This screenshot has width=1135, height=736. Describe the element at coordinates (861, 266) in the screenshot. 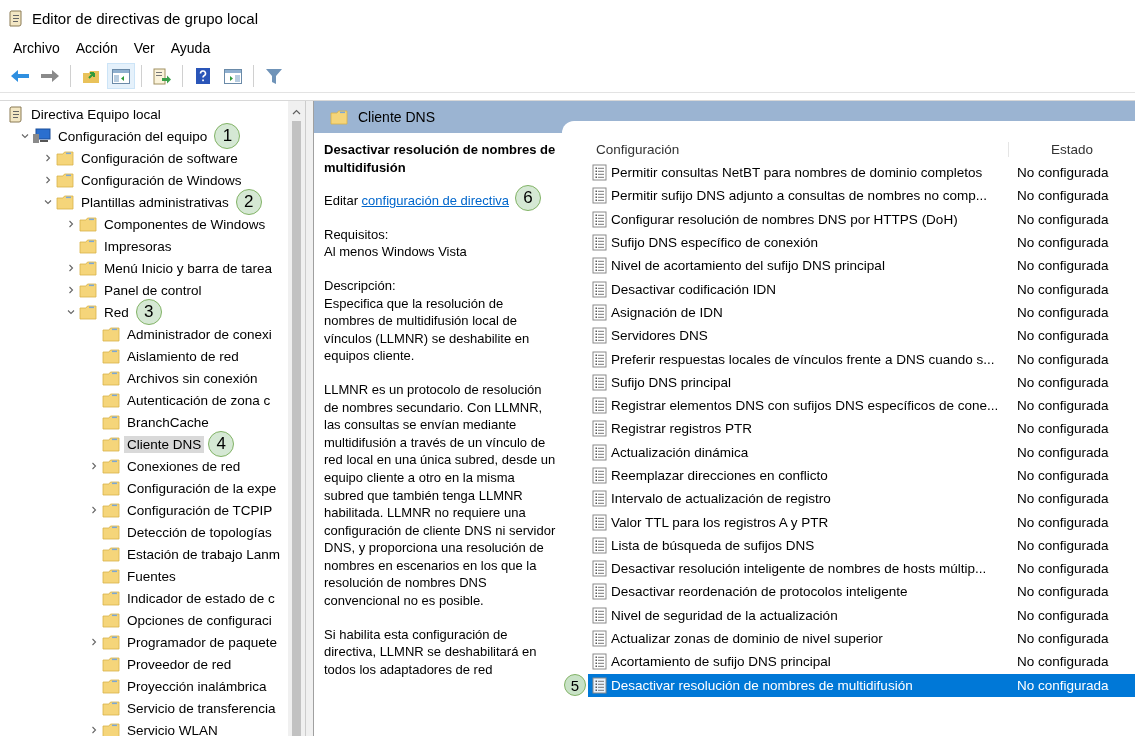

I see `settings-row: Nivel de acortamiento del sufijo DNS principal No configurada` at that location.